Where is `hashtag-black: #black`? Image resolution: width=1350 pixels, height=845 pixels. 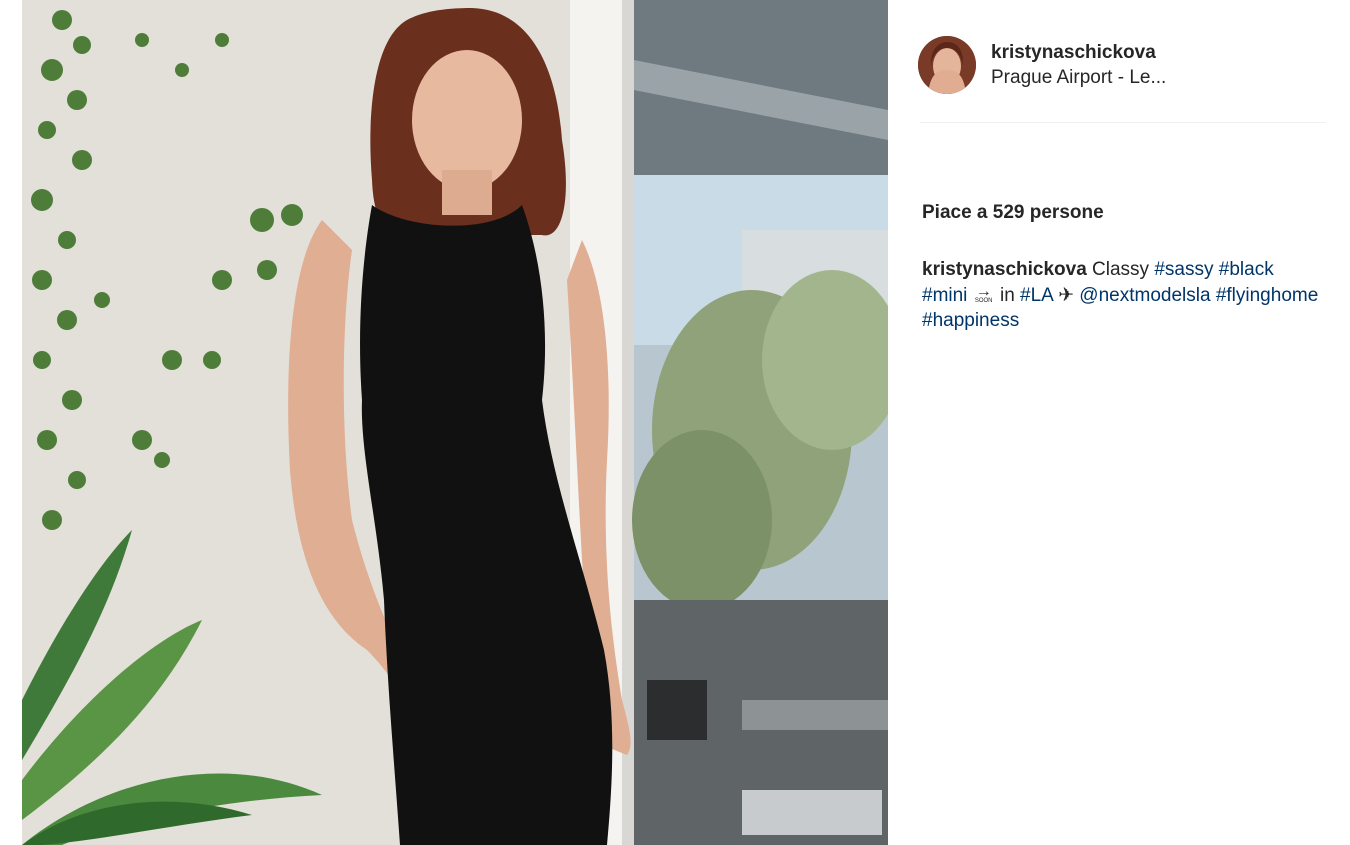 hashtag-black: #black is located at coordinates (1246, 269).